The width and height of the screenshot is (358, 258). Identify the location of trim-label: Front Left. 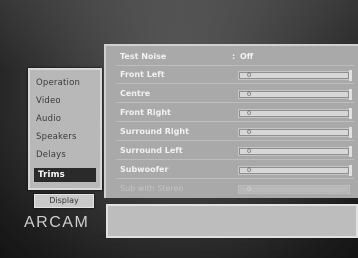
(142, 74).